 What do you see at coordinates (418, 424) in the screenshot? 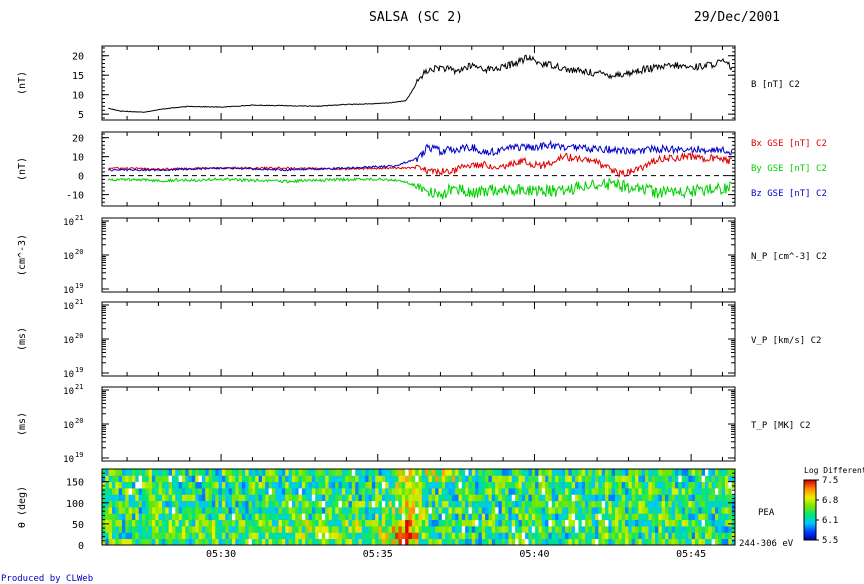
I see `panel-frame` at bounding box center [418, 424].